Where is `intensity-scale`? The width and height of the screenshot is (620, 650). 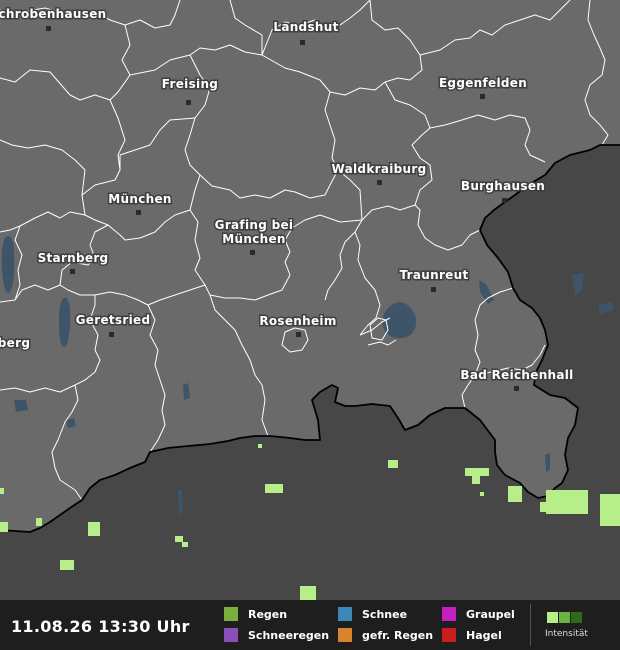 intensity-scale is located at coordinates (565, 617).